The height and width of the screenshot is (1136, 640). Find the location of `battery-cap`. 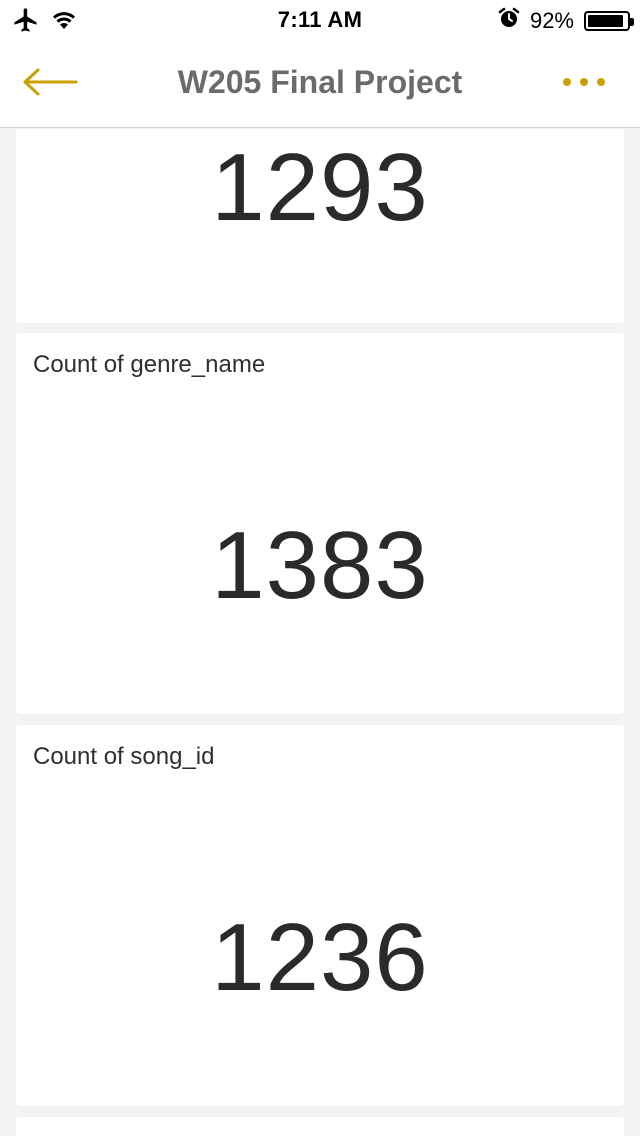

battery-cap is located at coordinates (632, 21).